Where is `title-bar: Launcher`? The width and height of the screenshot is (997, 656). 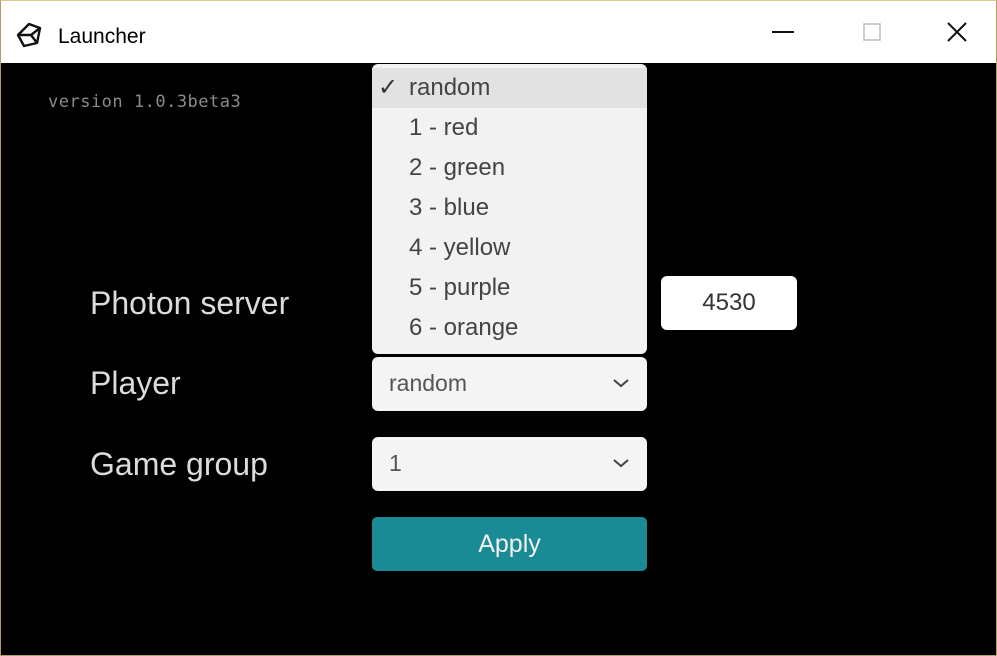 title-bar: Launcher is located at coordinates (498, 32).